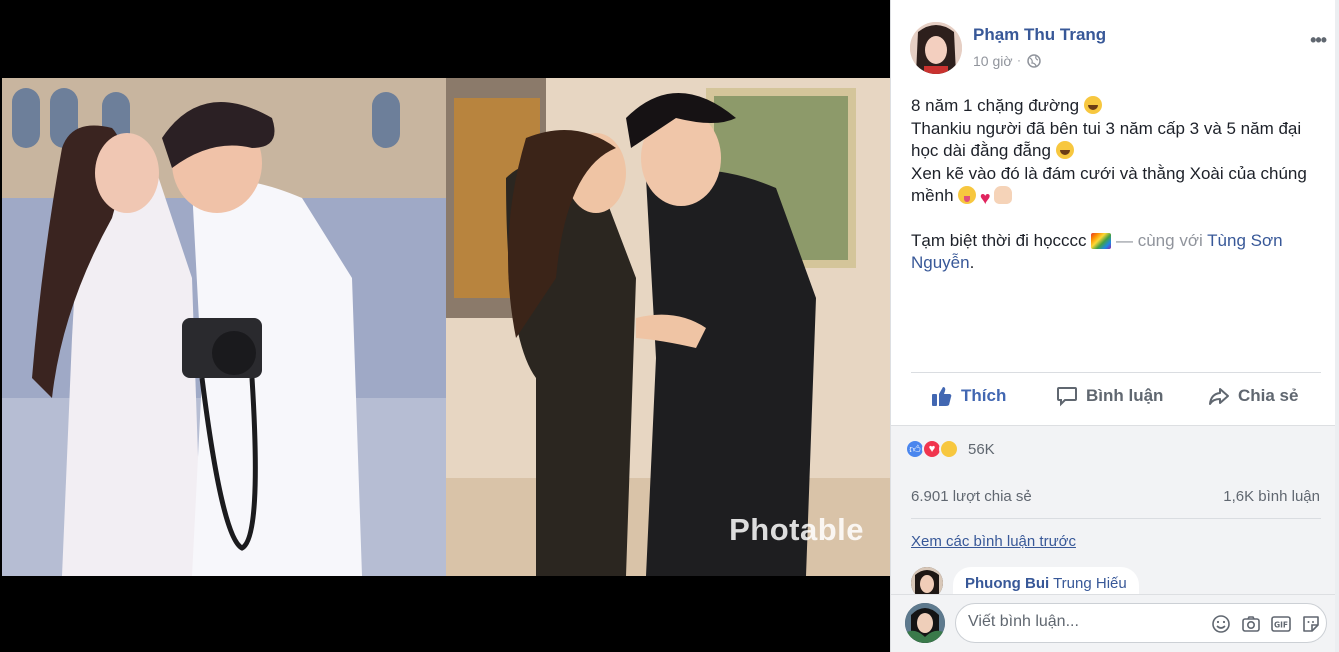  I want to click on comment-label: Bình luận, so click(1125, 395).